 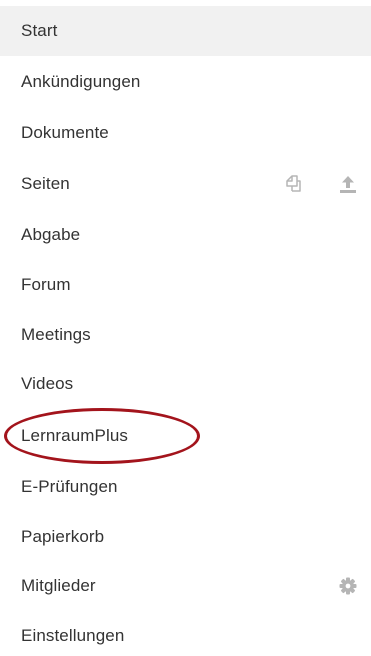 I want to click on nav-item-einstellungen: Einstellungen, so click(x=185, y=633).